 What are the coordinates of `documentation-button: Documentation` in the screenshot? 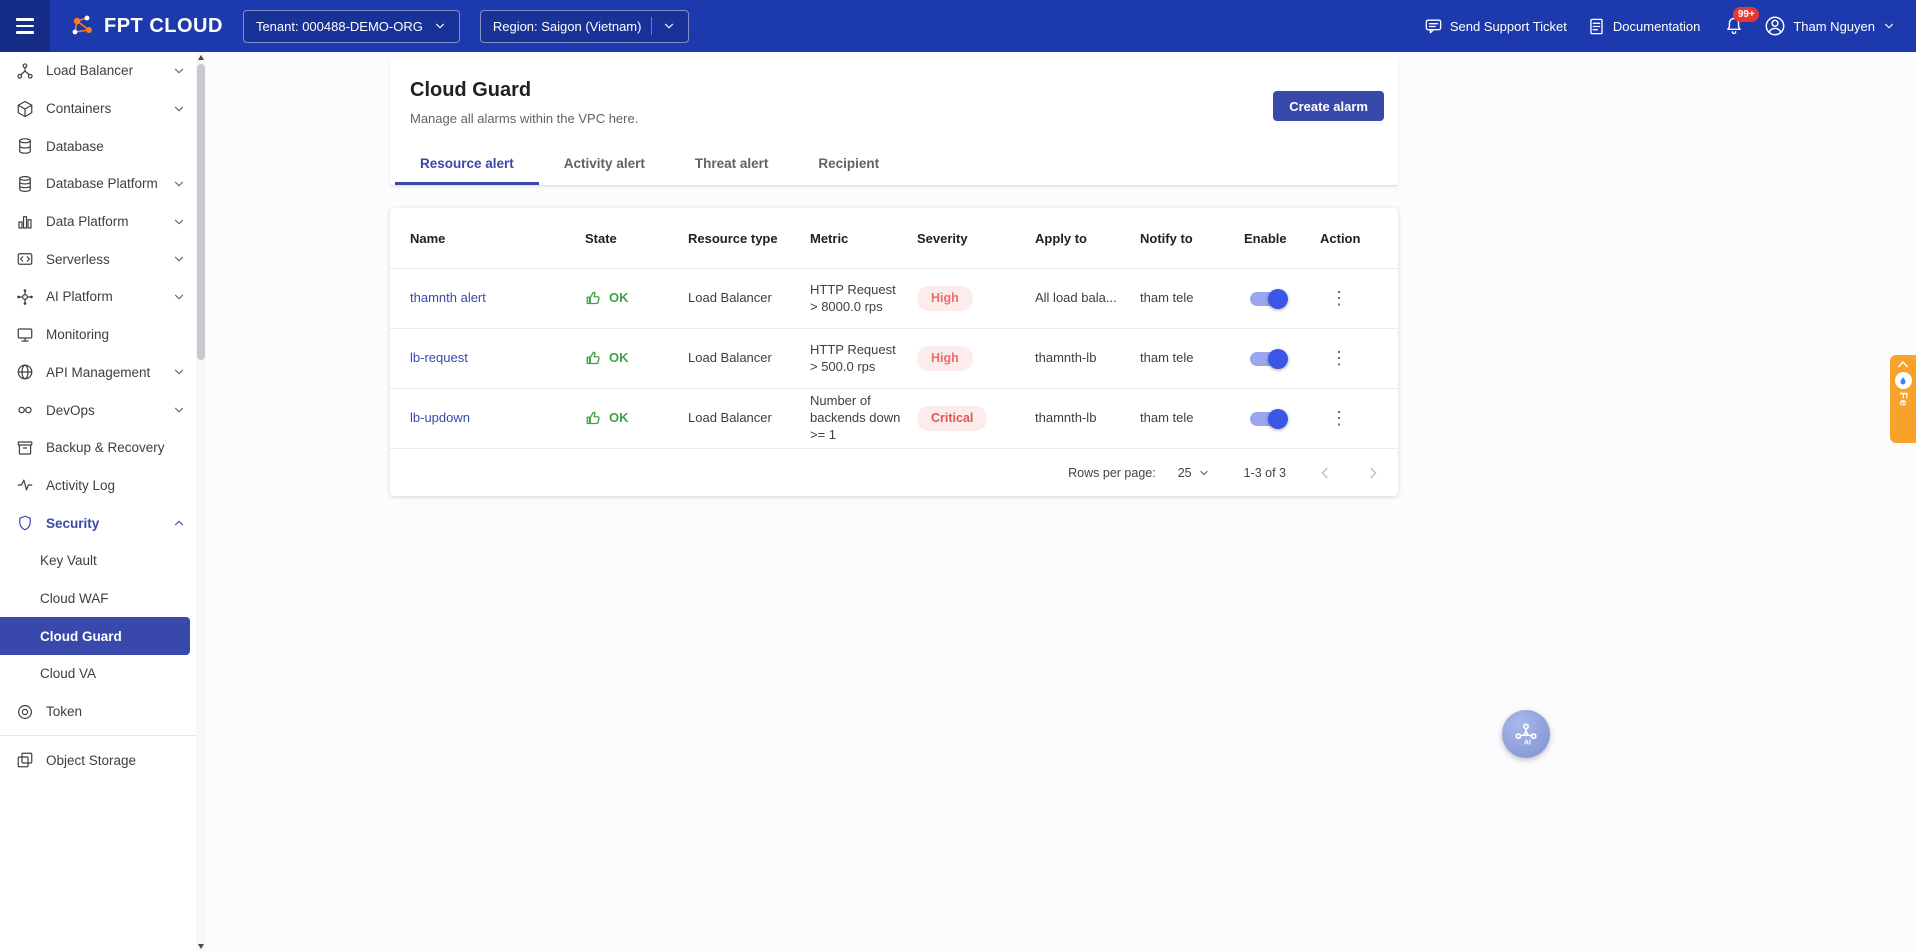 It's located at (1643, 26).